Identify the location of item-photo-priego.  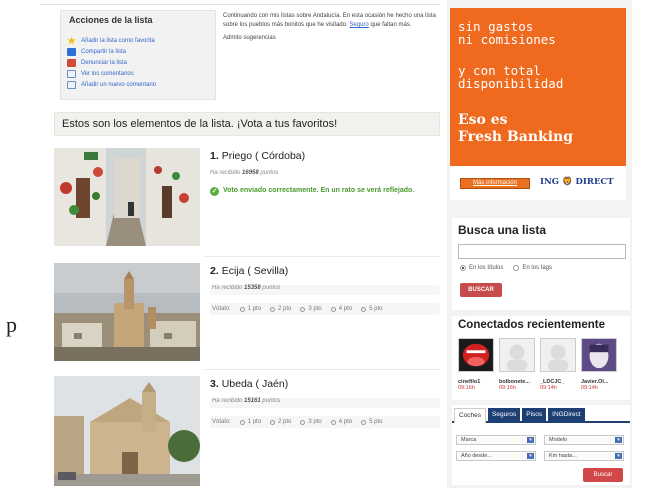
(127, 197).